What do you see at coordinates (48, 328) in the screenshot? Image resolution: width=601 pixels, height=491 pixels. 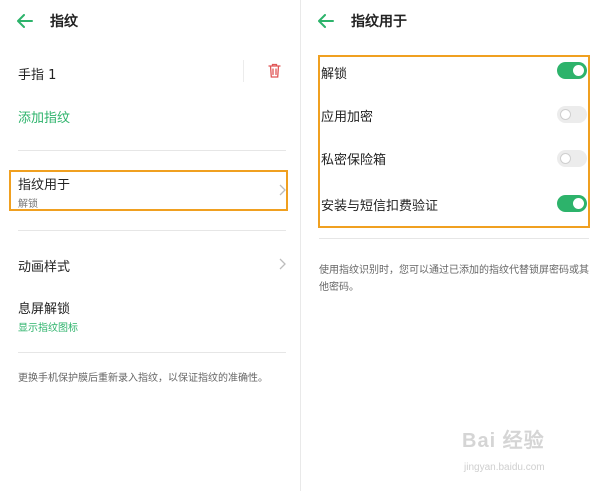 I see `screen-off-sub: 显示指纹图标` at bounding box center [48, 328].